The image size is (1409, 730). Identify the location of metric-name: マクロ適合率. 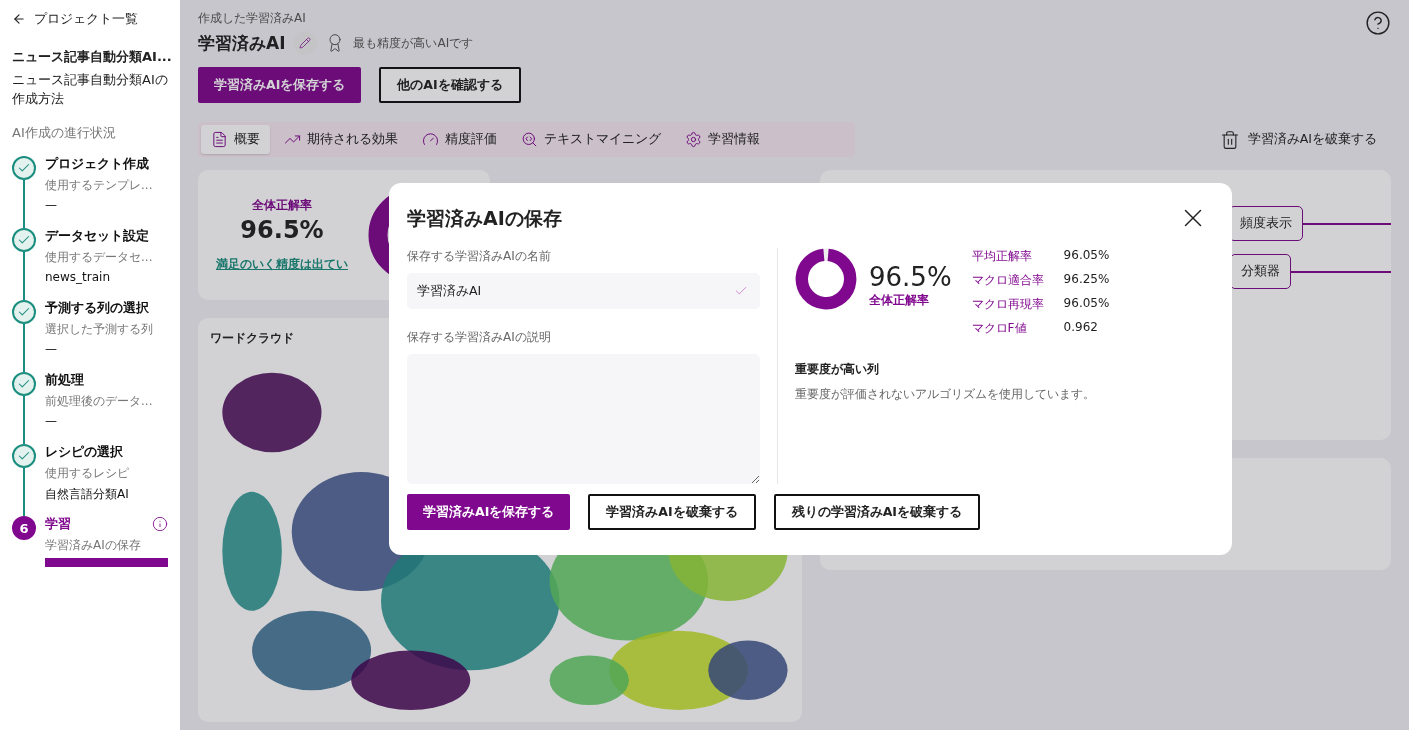
(1007, 280).